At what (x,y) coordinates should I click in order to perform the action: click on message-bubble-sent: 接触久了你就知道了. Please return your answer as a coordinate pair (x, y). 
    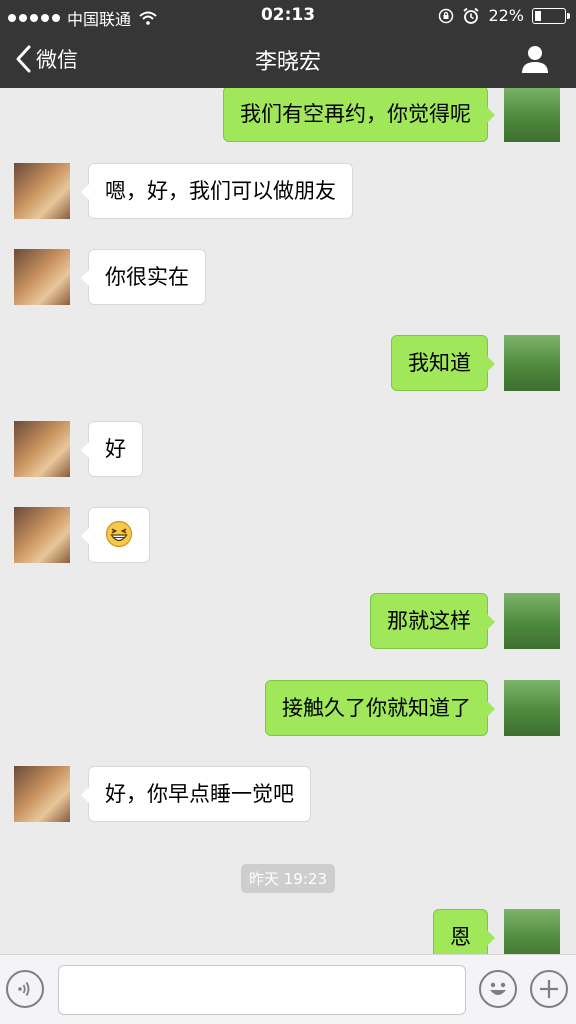
    Looking at the image, I should click on (380, 708).